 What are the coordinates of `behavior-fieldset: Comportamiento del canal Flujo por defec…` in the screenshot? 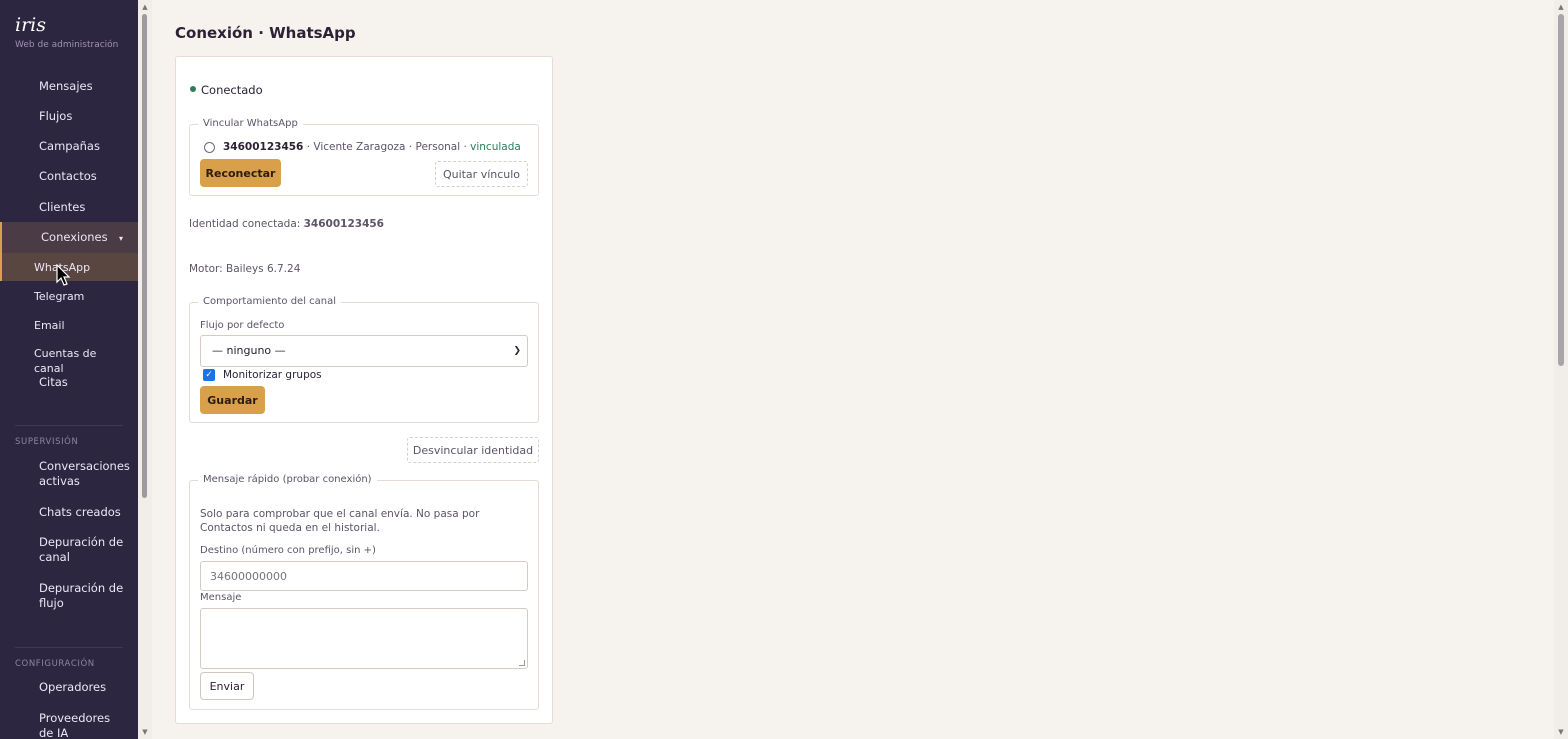 It's located at (364, 359).